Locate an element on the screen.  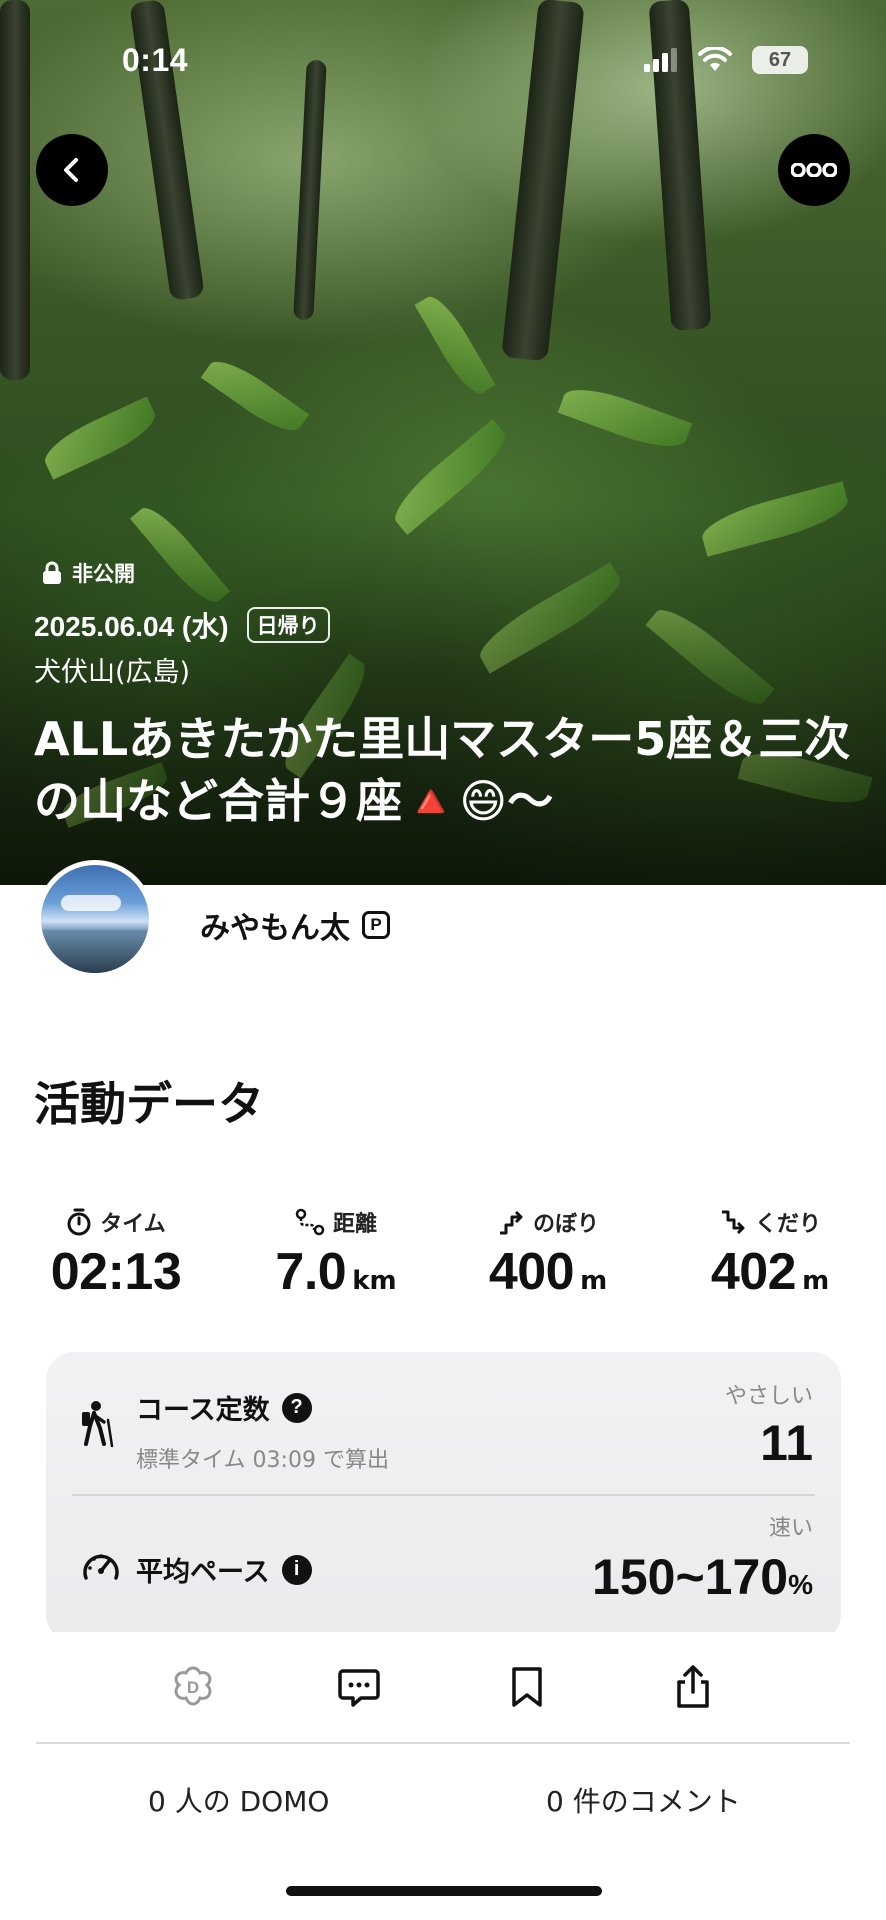
stat-time: タイム 02:13 is located at coordinates (116, 1252).